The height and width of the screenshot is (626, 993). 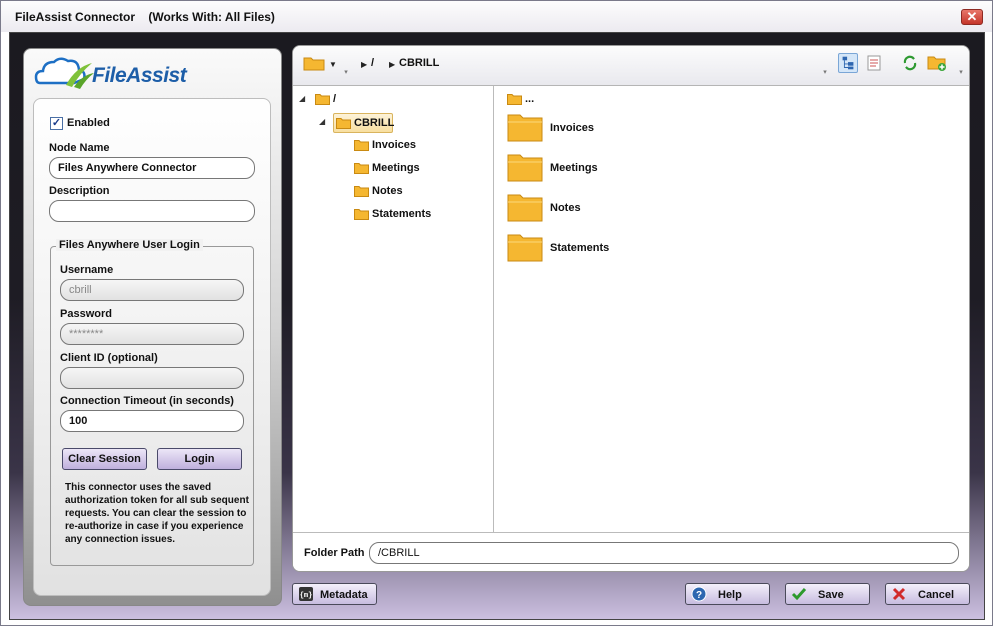 What do you see at coordinates (152, 421) in the screenshot?
I see `timeout-field: 100` at bounding box center [152, 421].